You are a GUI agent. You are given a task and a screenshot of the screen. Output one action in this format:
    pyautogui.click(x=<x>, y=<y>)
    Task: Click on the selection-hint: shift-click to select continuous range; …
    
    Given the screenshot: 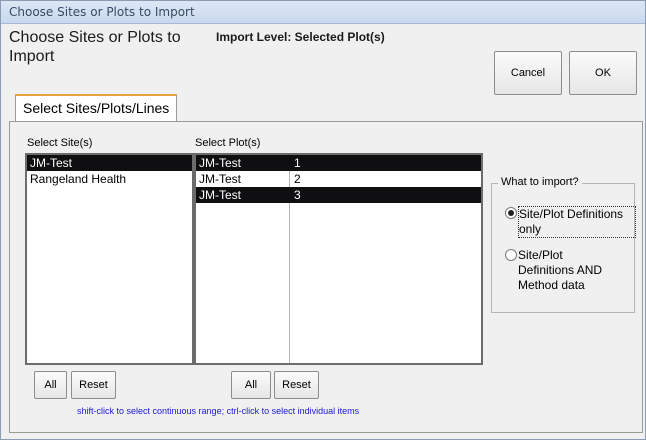 What is the action you would take?
    pyautogui.click(x=218, y=411)
    